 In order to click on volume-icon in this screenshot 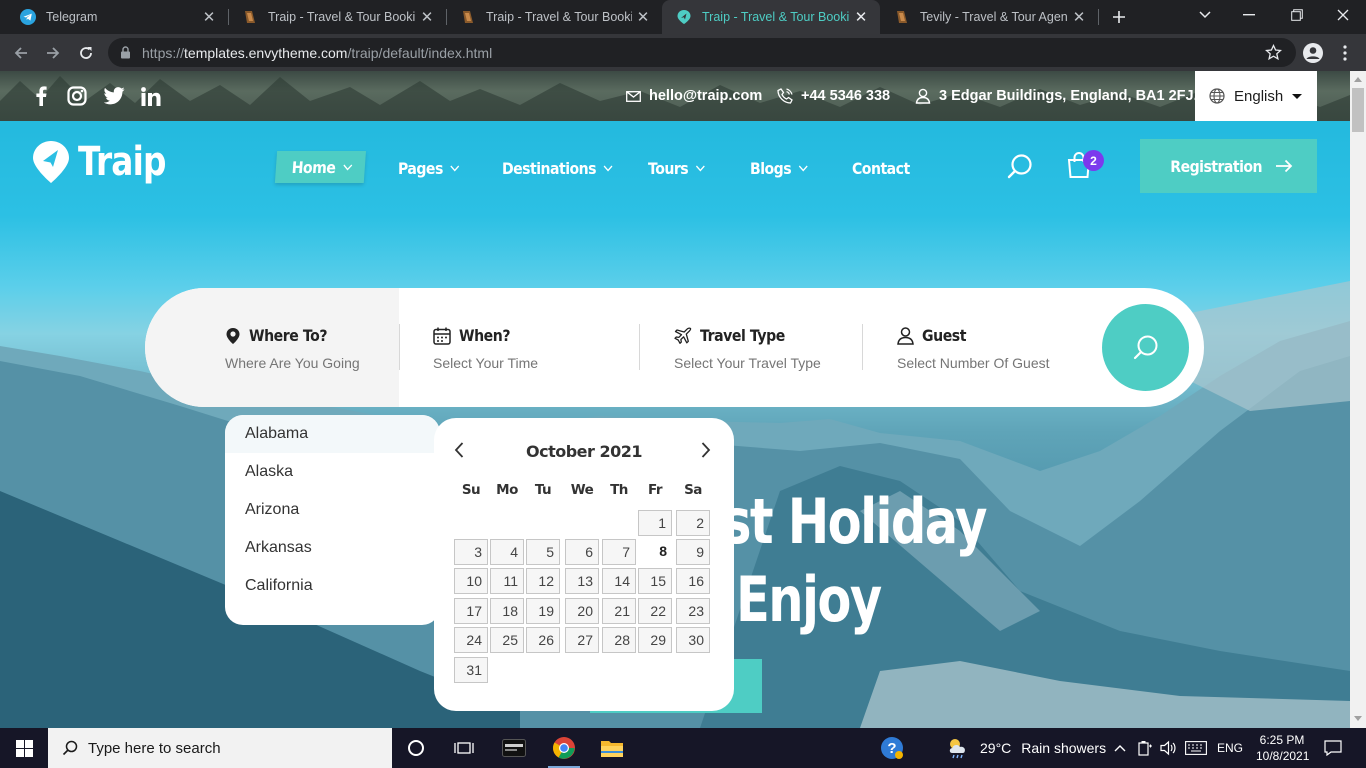, I will do `click(1169, 748)`.